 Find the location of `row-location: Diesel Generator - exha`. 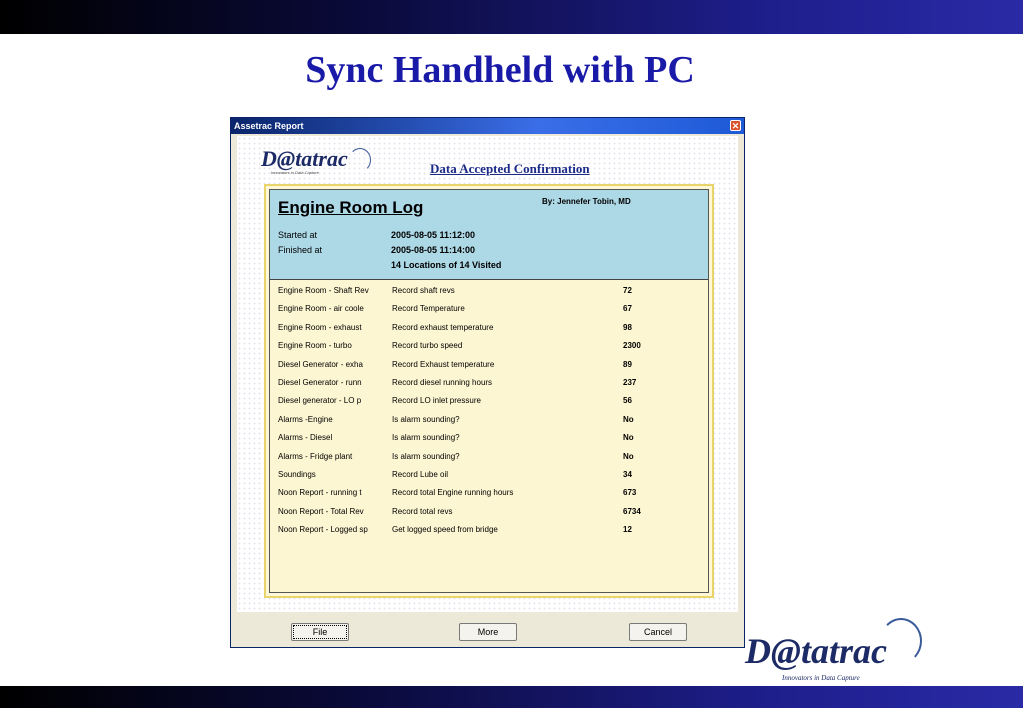

row-location: Diesel Generator - exha is located at coordinates (320, 364).